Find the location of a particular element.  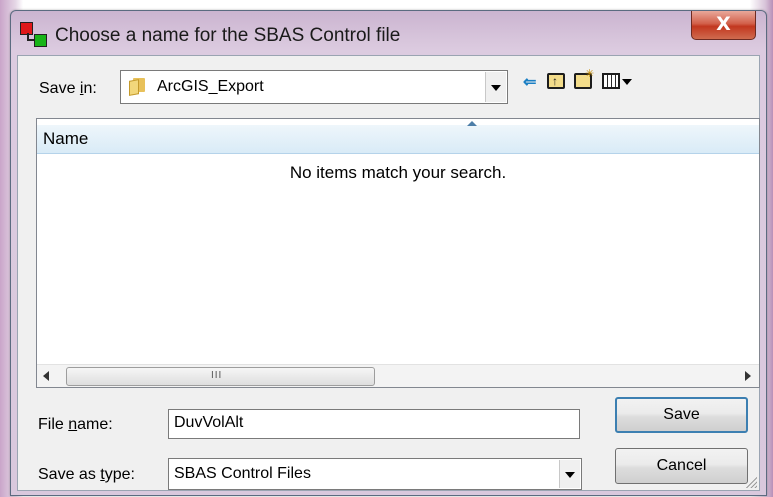

save-in-label: Save in: is located at coordinates (68, 88).